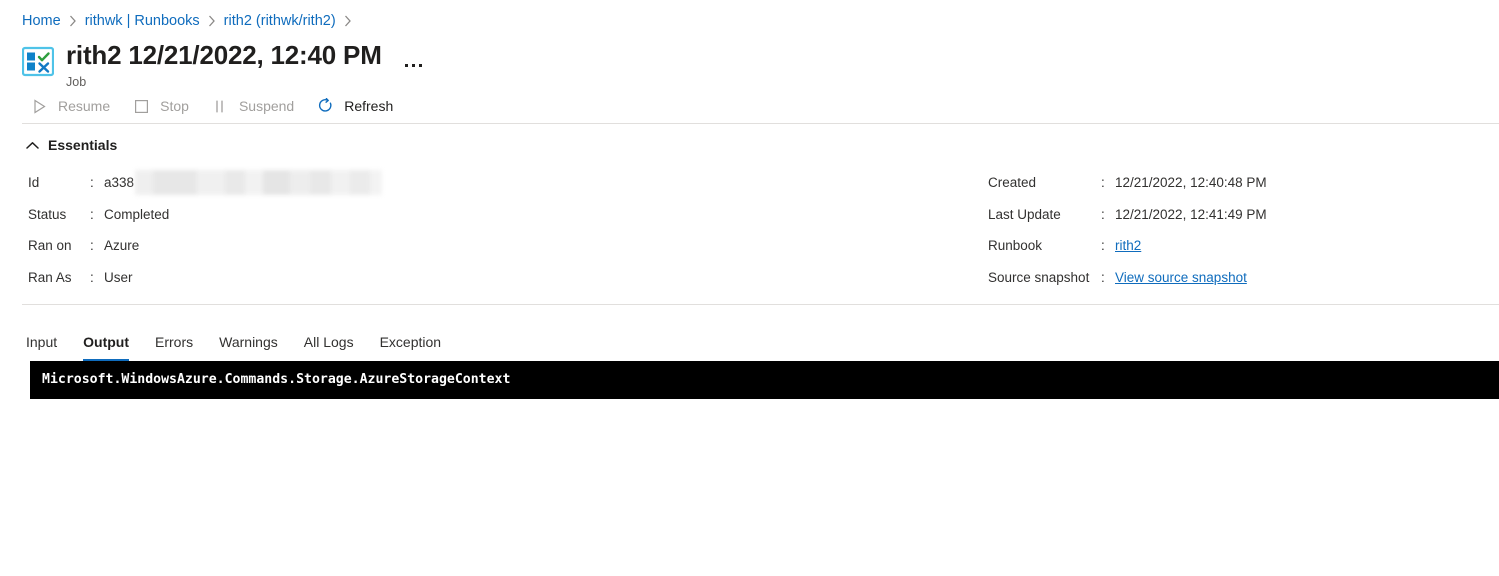  Describe the element at coordinates (1012, 183) in the screenshot. I see `essentials-key-created: Created` at that location.